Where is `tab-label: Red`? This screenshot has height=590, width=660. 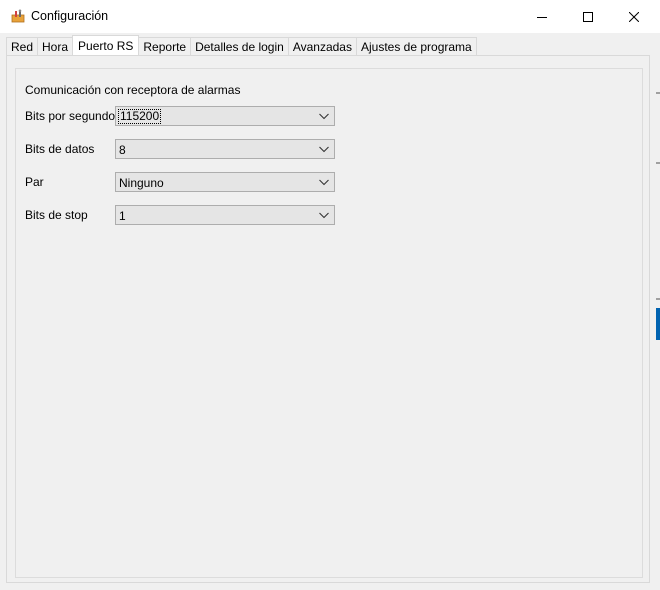 tab-label: Red is located at coordinates (22, 46).